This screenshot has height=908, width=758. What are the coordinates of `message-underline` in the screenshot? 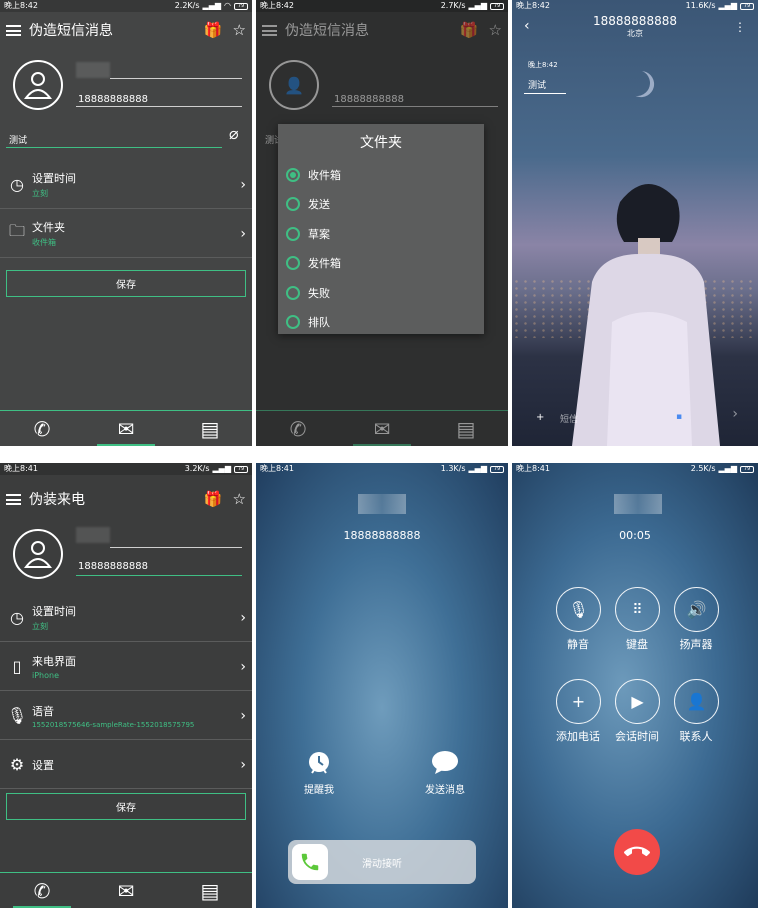 It's located at (114, 147).